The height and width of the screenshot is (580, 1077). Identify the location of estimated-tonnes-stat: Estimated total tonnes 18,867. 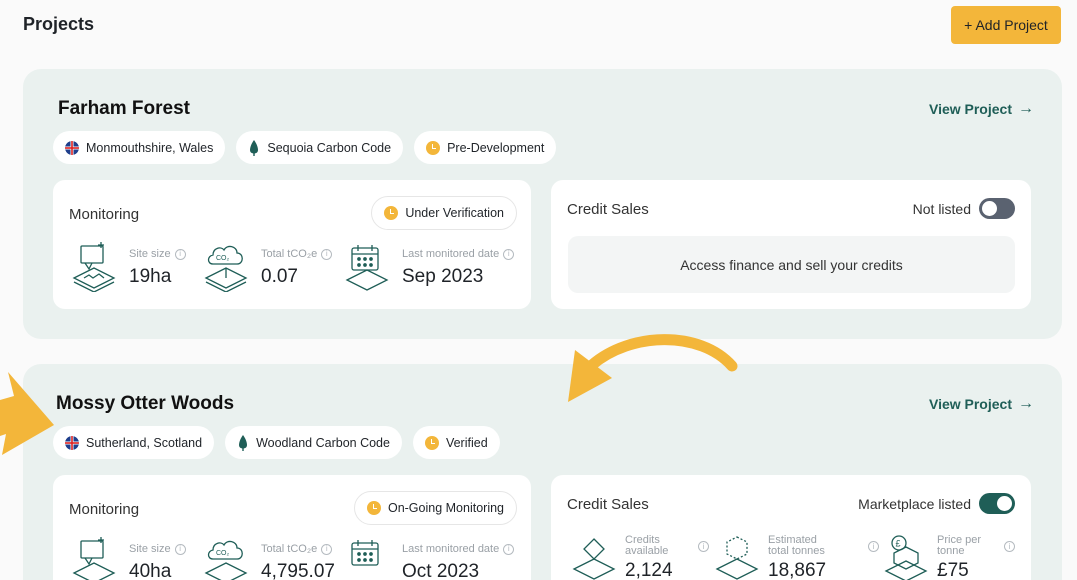
(776, 556).